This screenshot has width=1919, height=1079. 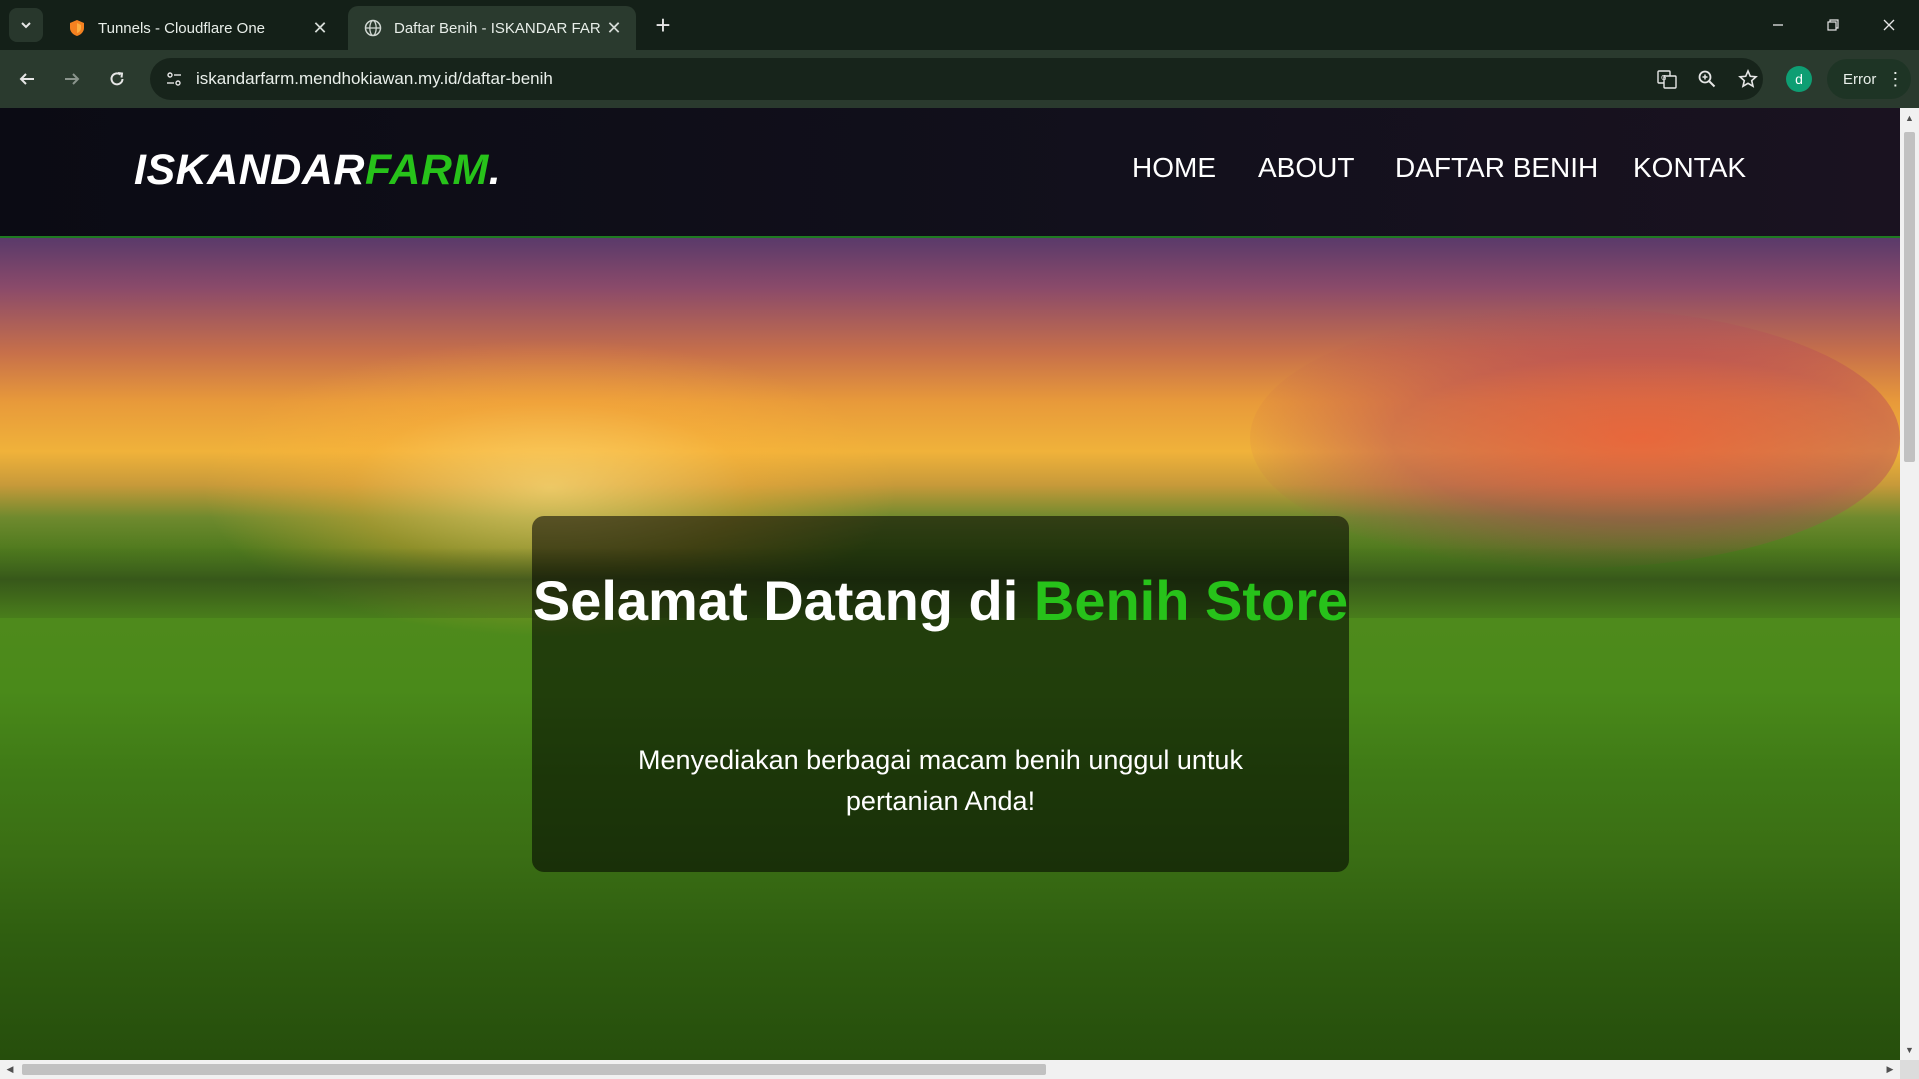 I want to click on tab-daftar-benih: Daftar Benih - ISKANDAR FARM ✕, so click(x=492, y=28).